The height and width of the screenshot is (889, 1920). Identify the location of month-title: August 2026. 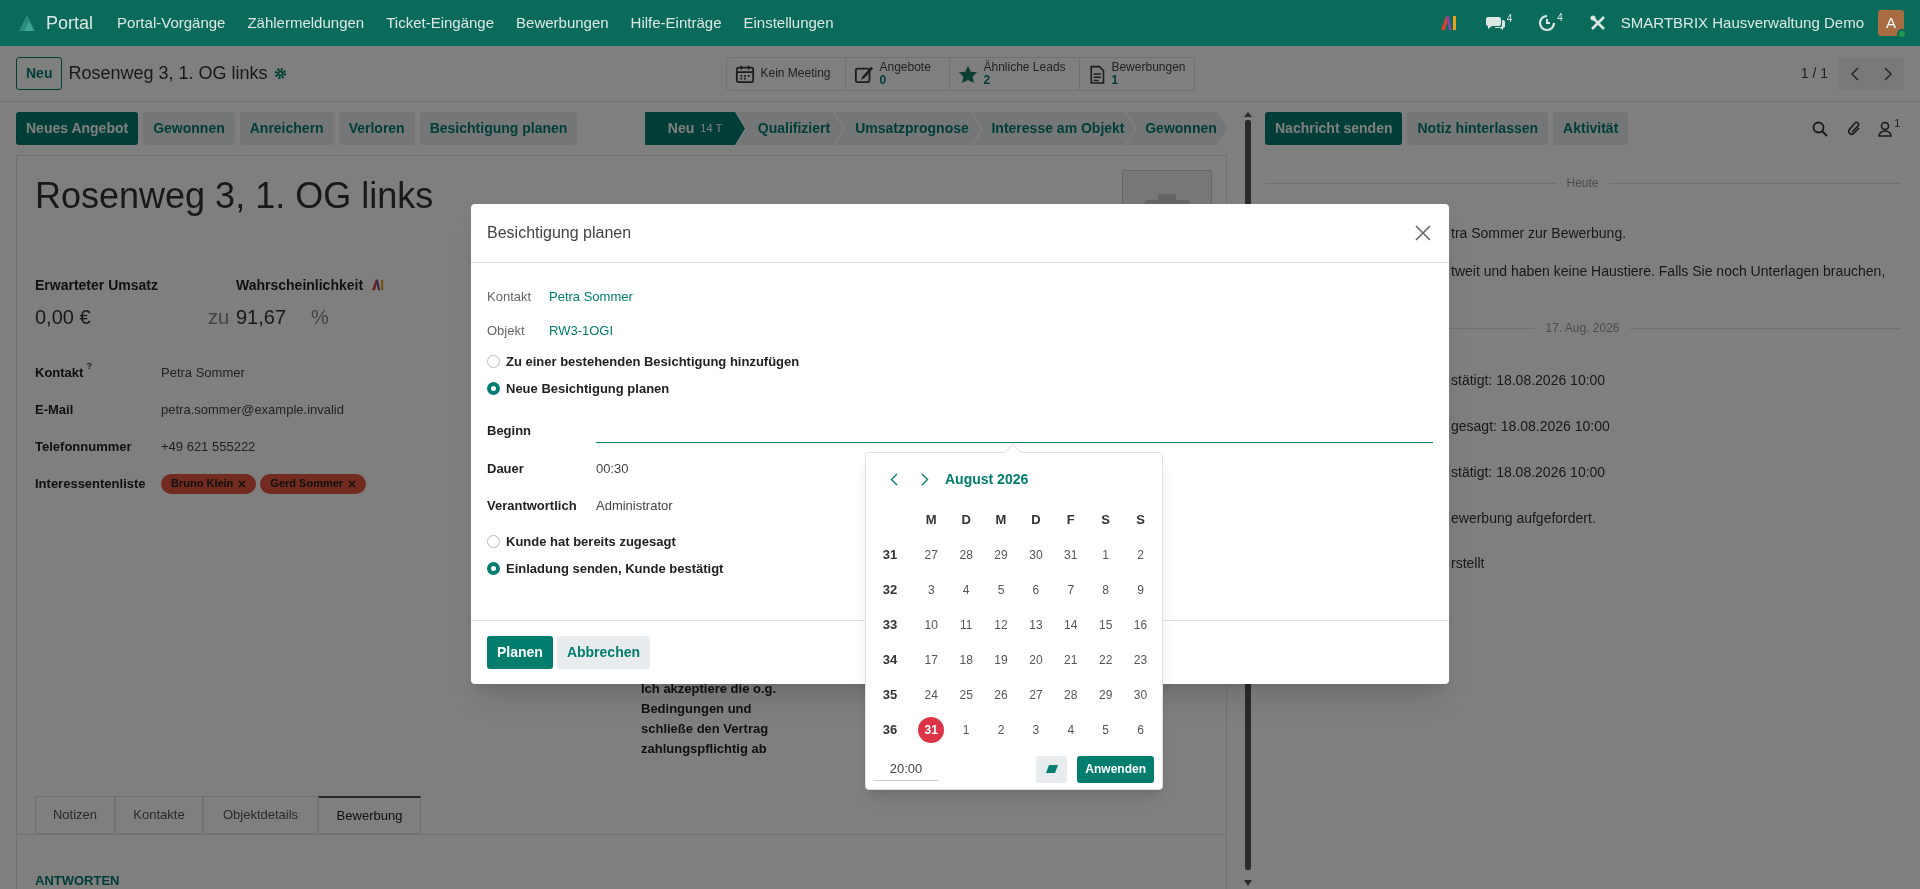
(987, 479).